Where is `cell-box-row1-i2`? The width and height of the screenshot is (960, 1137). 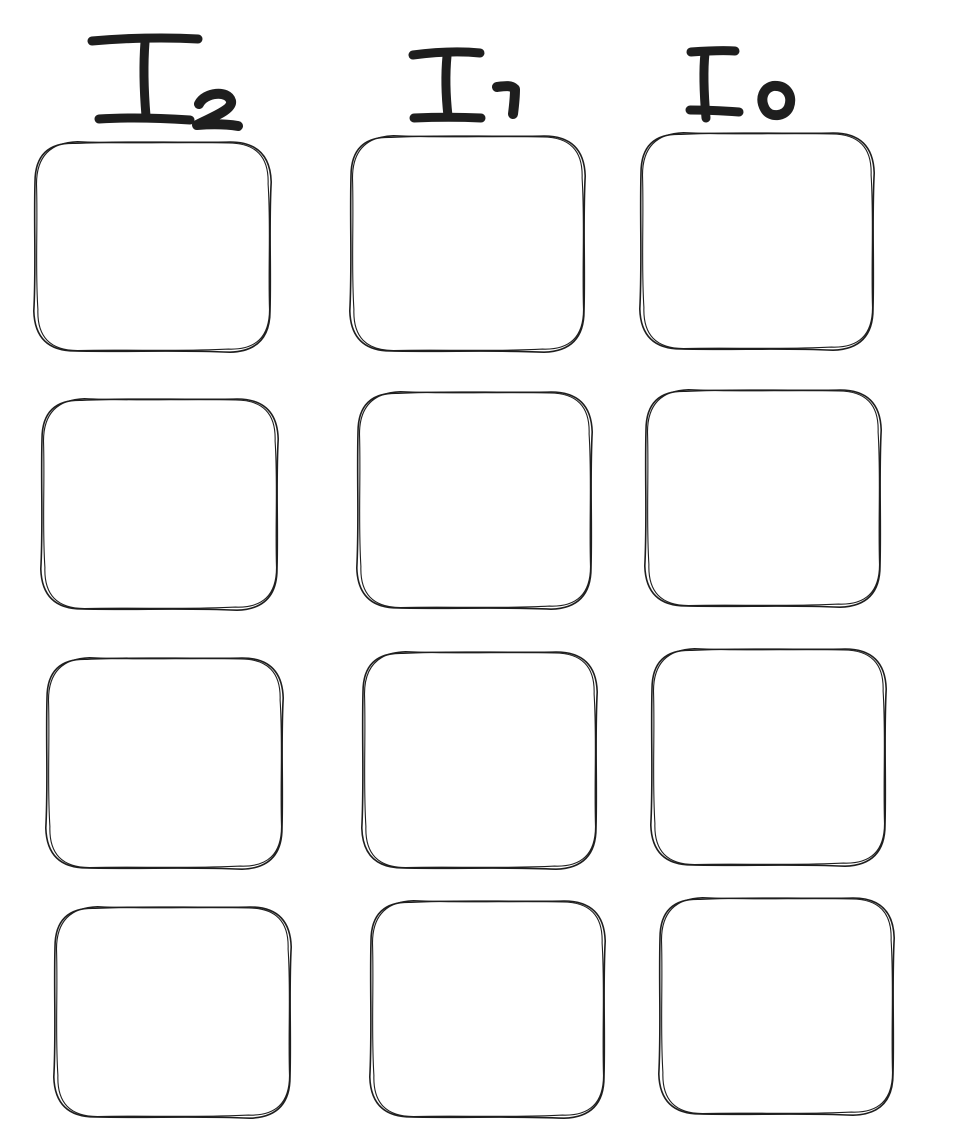
cell-box-row1-i2 is located at coordinates (152, 247).